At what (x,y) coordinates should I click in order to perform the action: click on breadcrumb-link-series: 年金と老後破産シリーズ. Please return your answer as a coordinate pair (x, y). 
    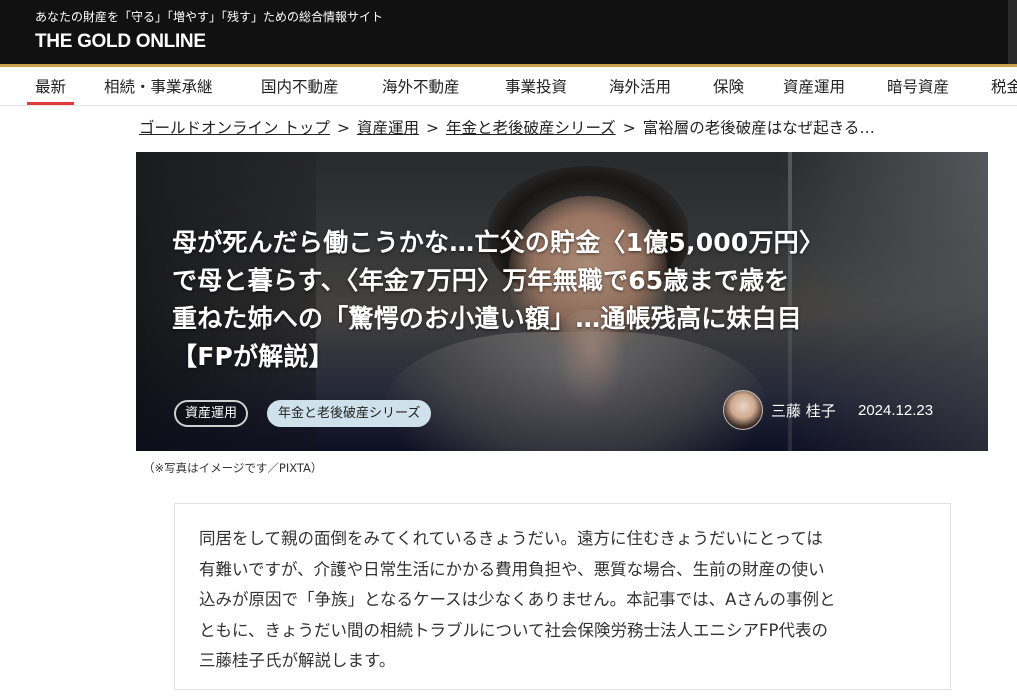
    Looking at the image, I should click on (531, 128).